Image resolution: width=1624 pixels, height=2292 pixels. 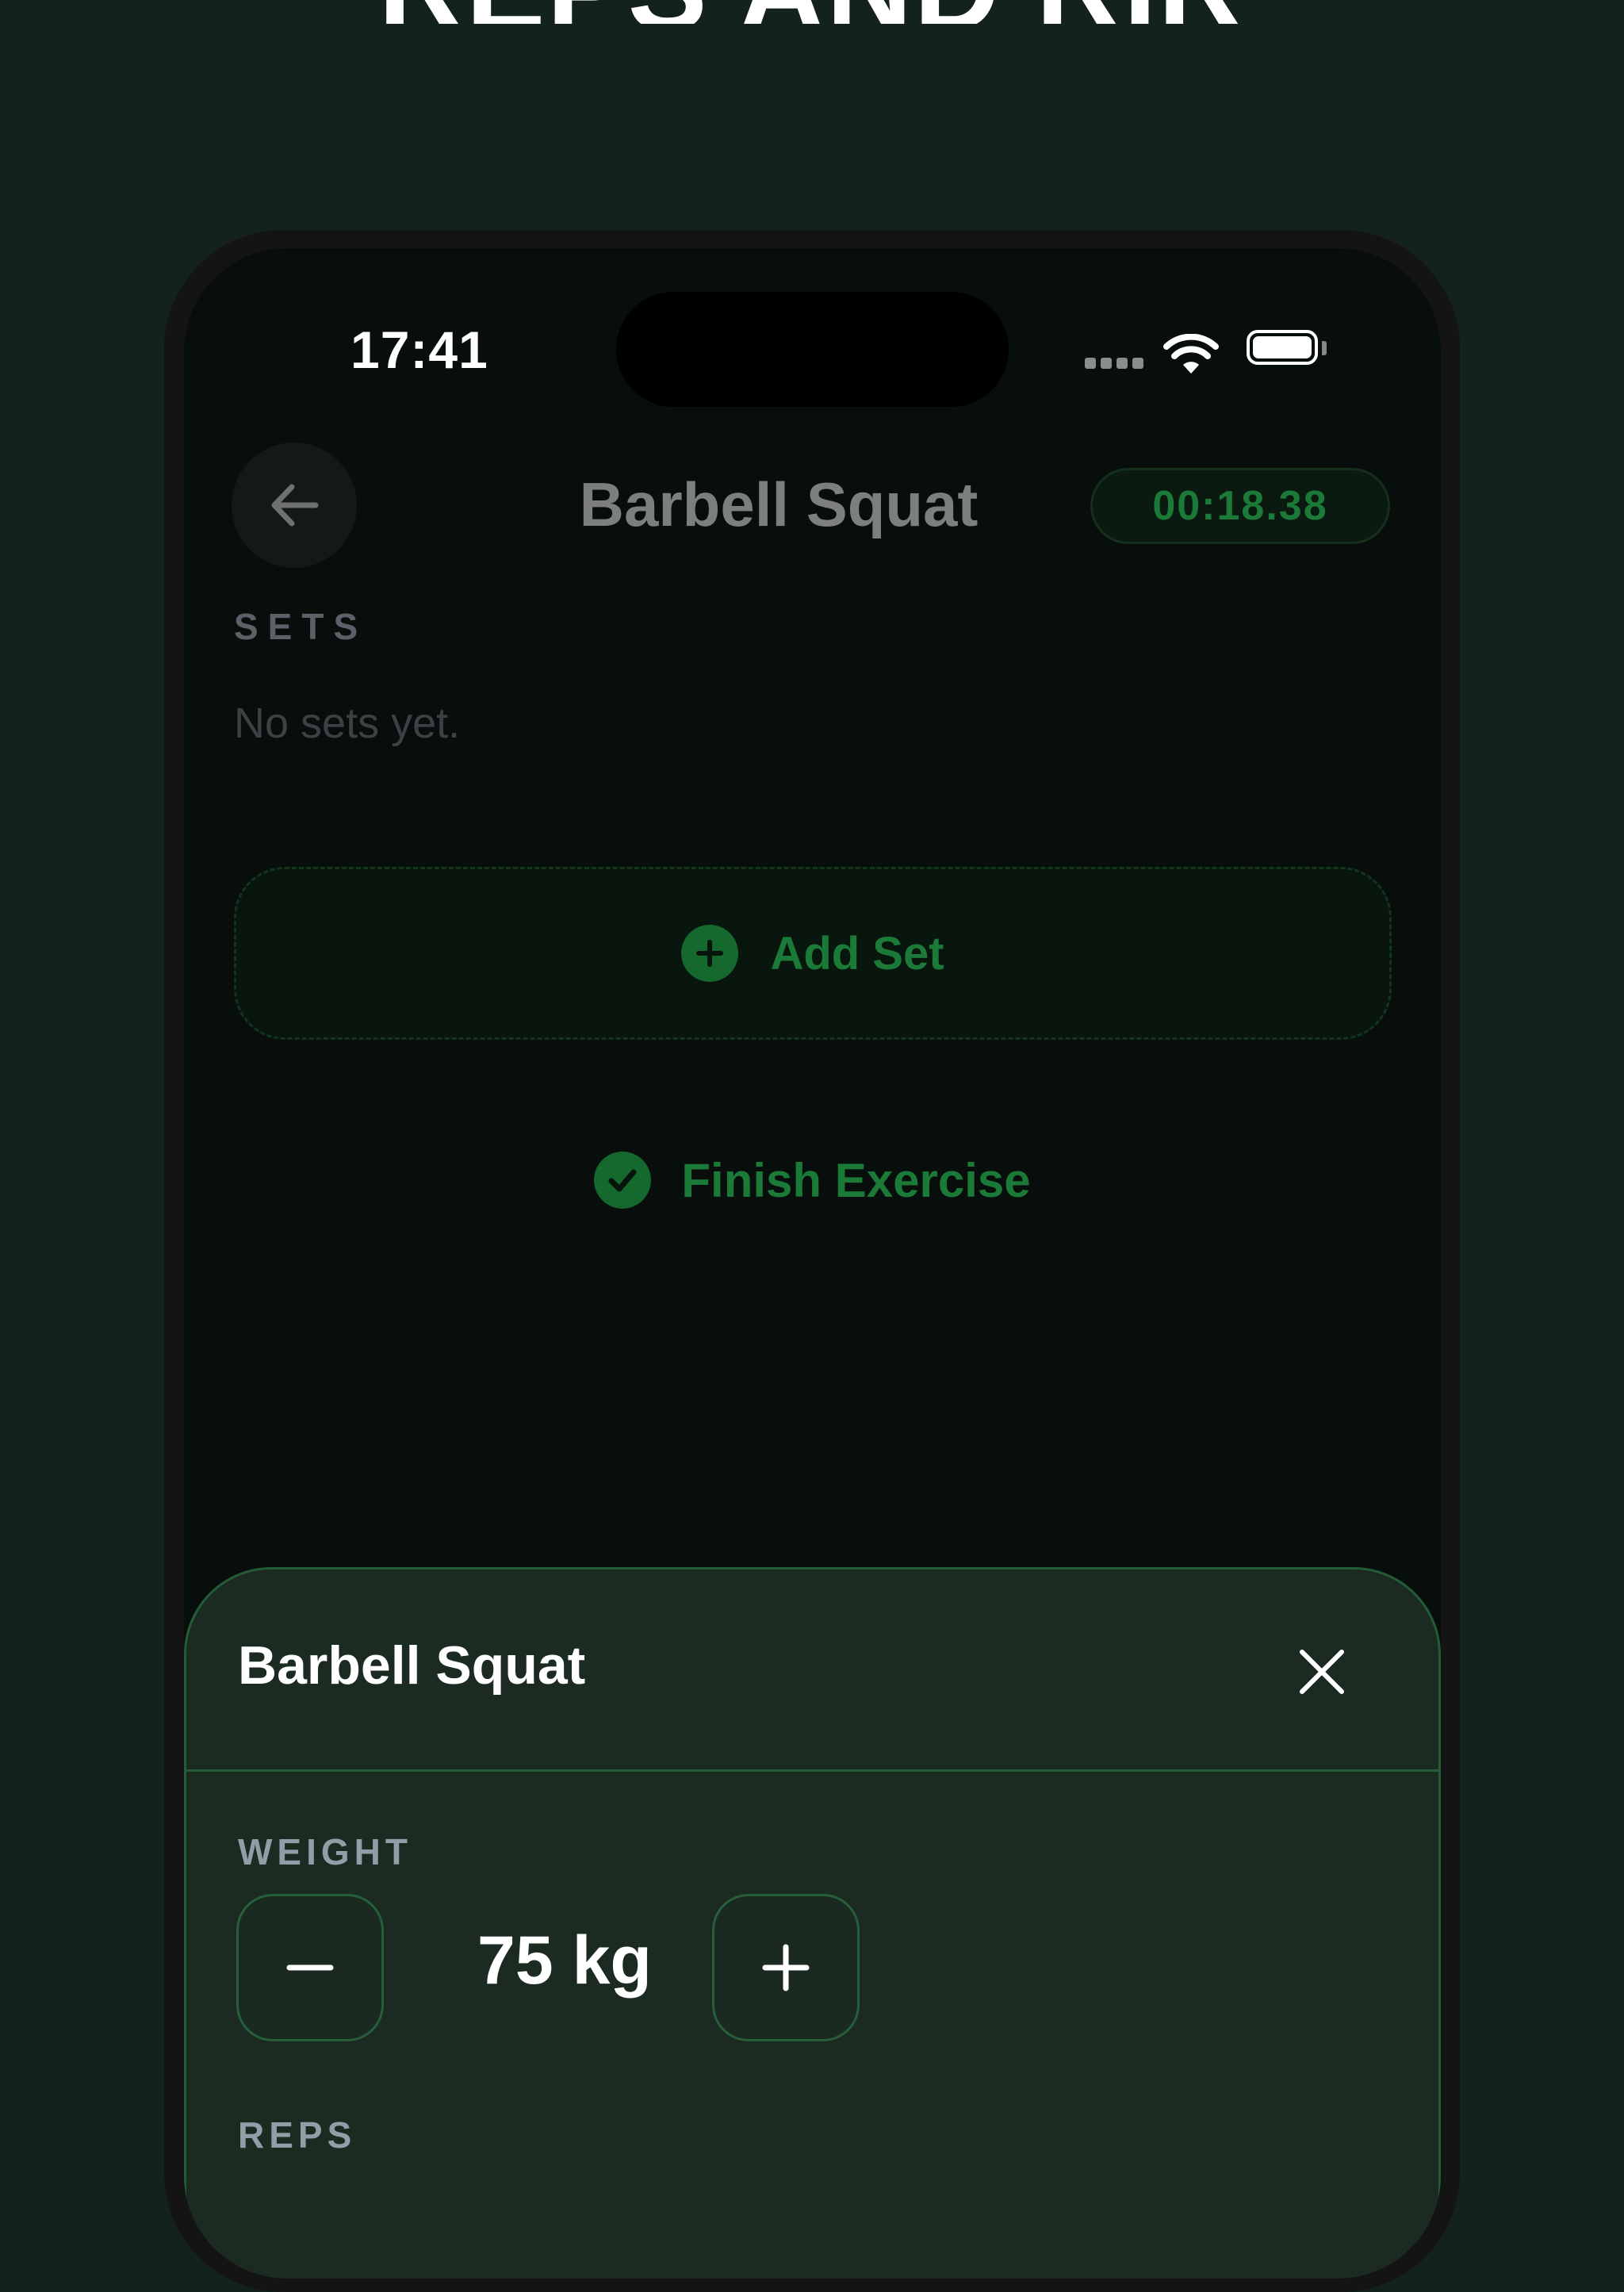 What do you see at coordinates (1324, 348) in the screenshot?
I see `battery-tip` at bounding box center [1324, 348].